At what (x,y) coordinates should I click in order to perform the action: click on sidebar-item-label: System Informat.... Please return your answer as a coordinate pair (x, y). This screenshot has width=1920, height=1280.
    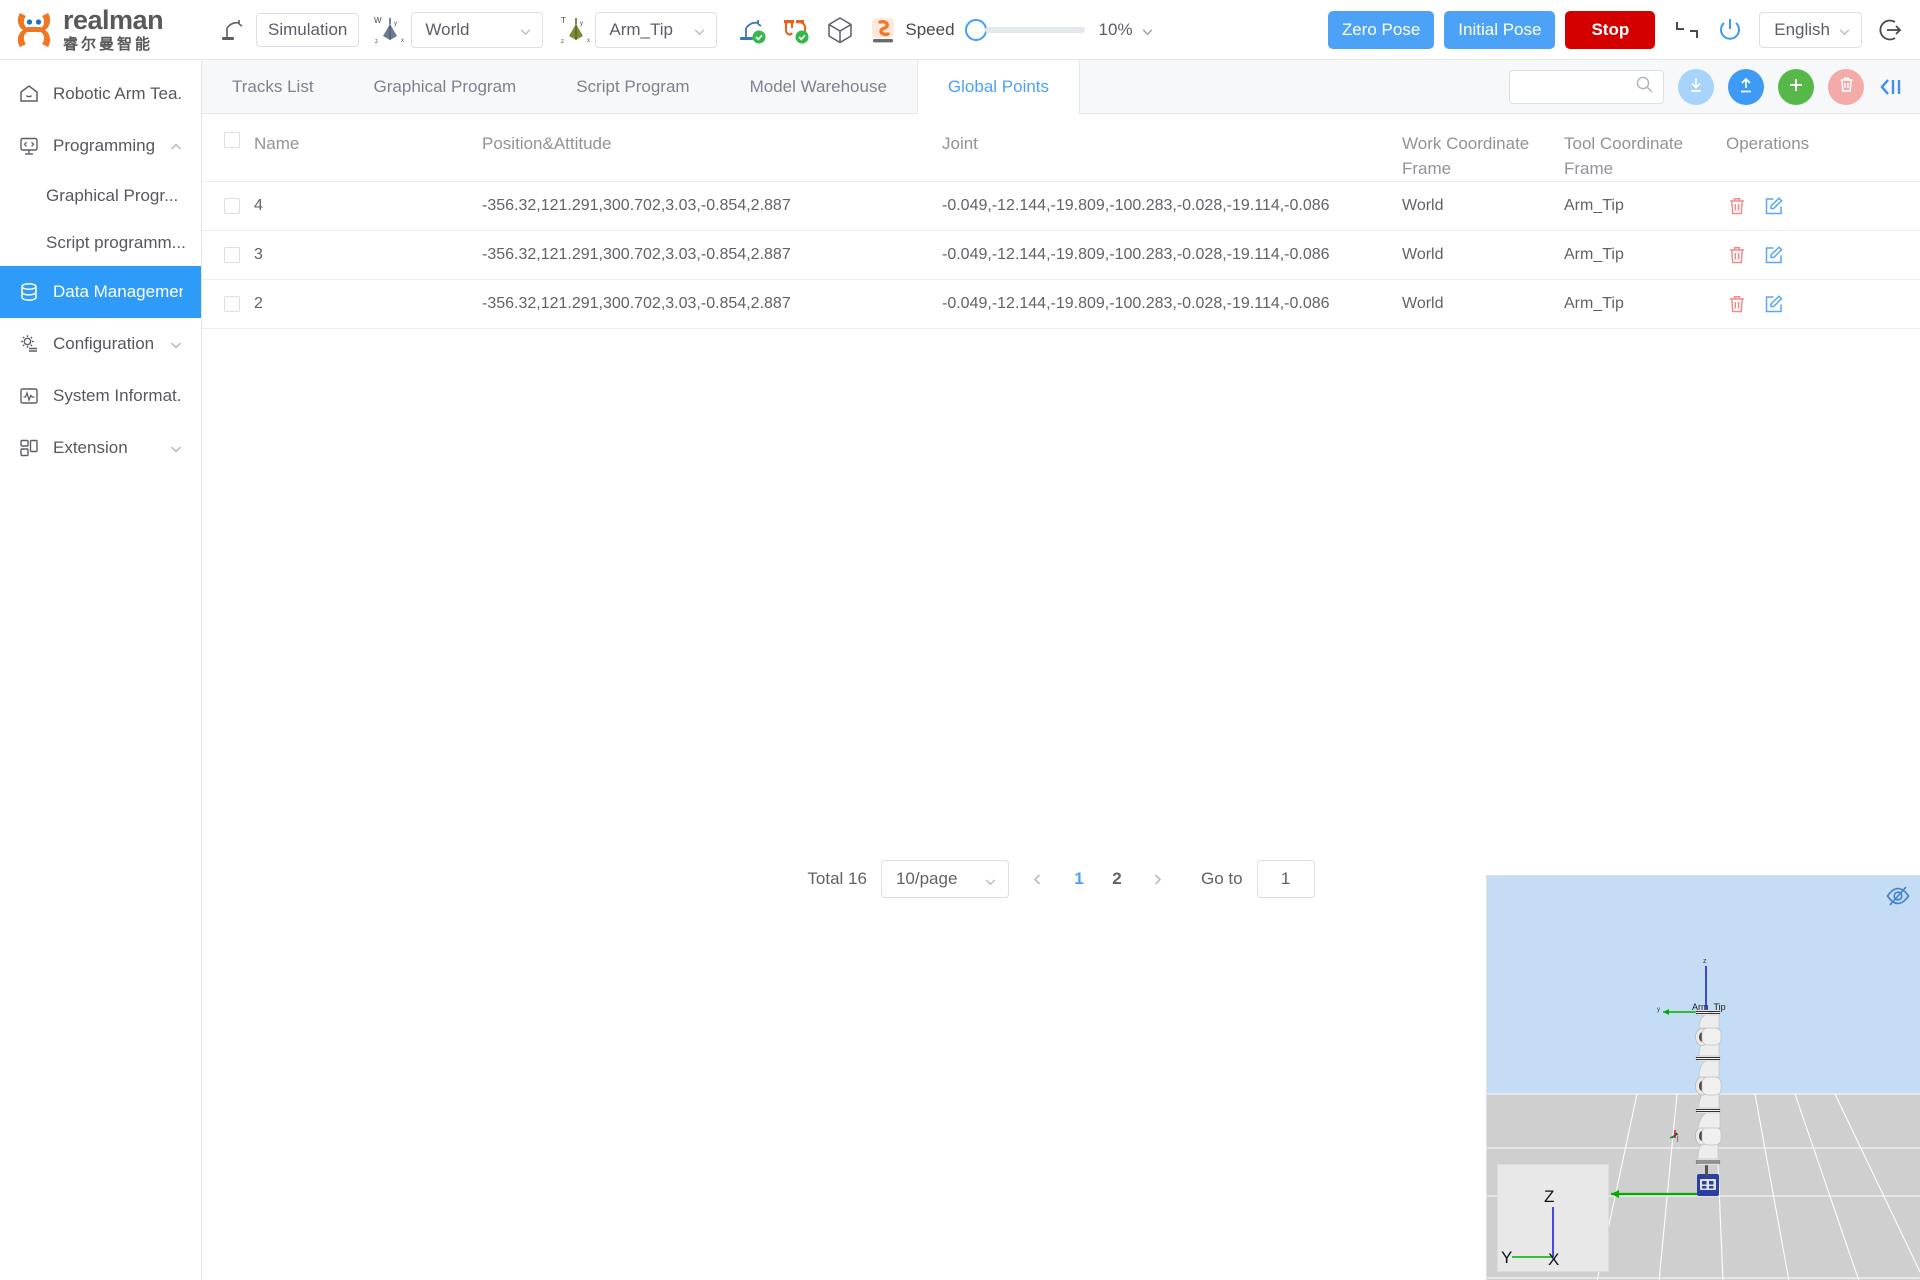
    Looking at the image, I should click on (118, 395).